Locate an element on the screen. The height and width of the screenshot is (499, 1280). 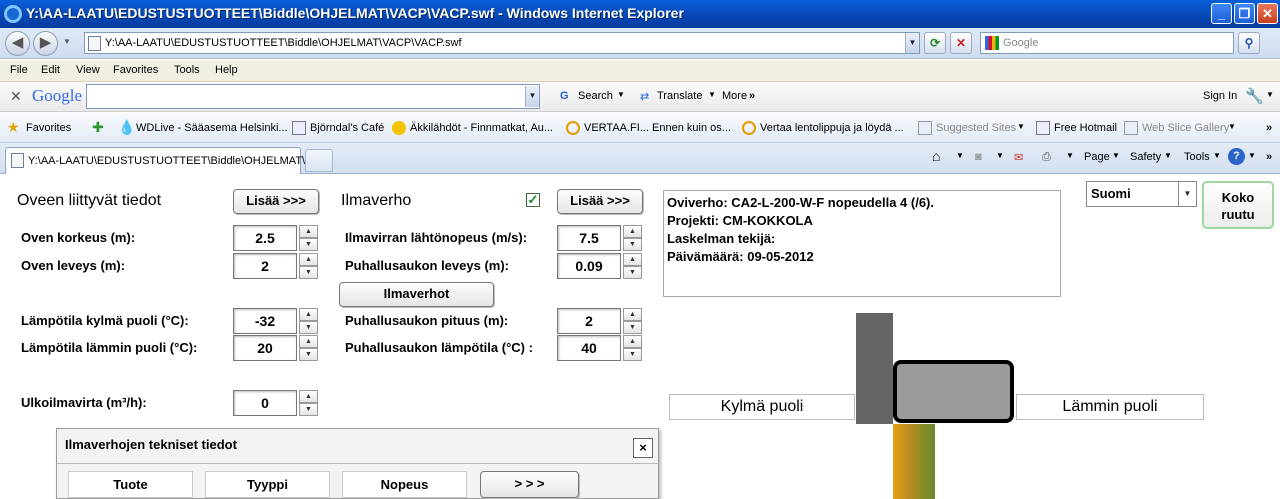
feeds-icon: ◙ is located at coordinates (978, 157).